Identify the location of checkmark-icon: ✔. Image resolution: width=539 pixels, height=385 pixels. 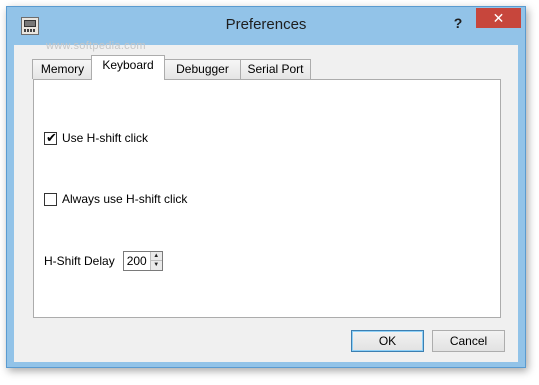
(51, 137).